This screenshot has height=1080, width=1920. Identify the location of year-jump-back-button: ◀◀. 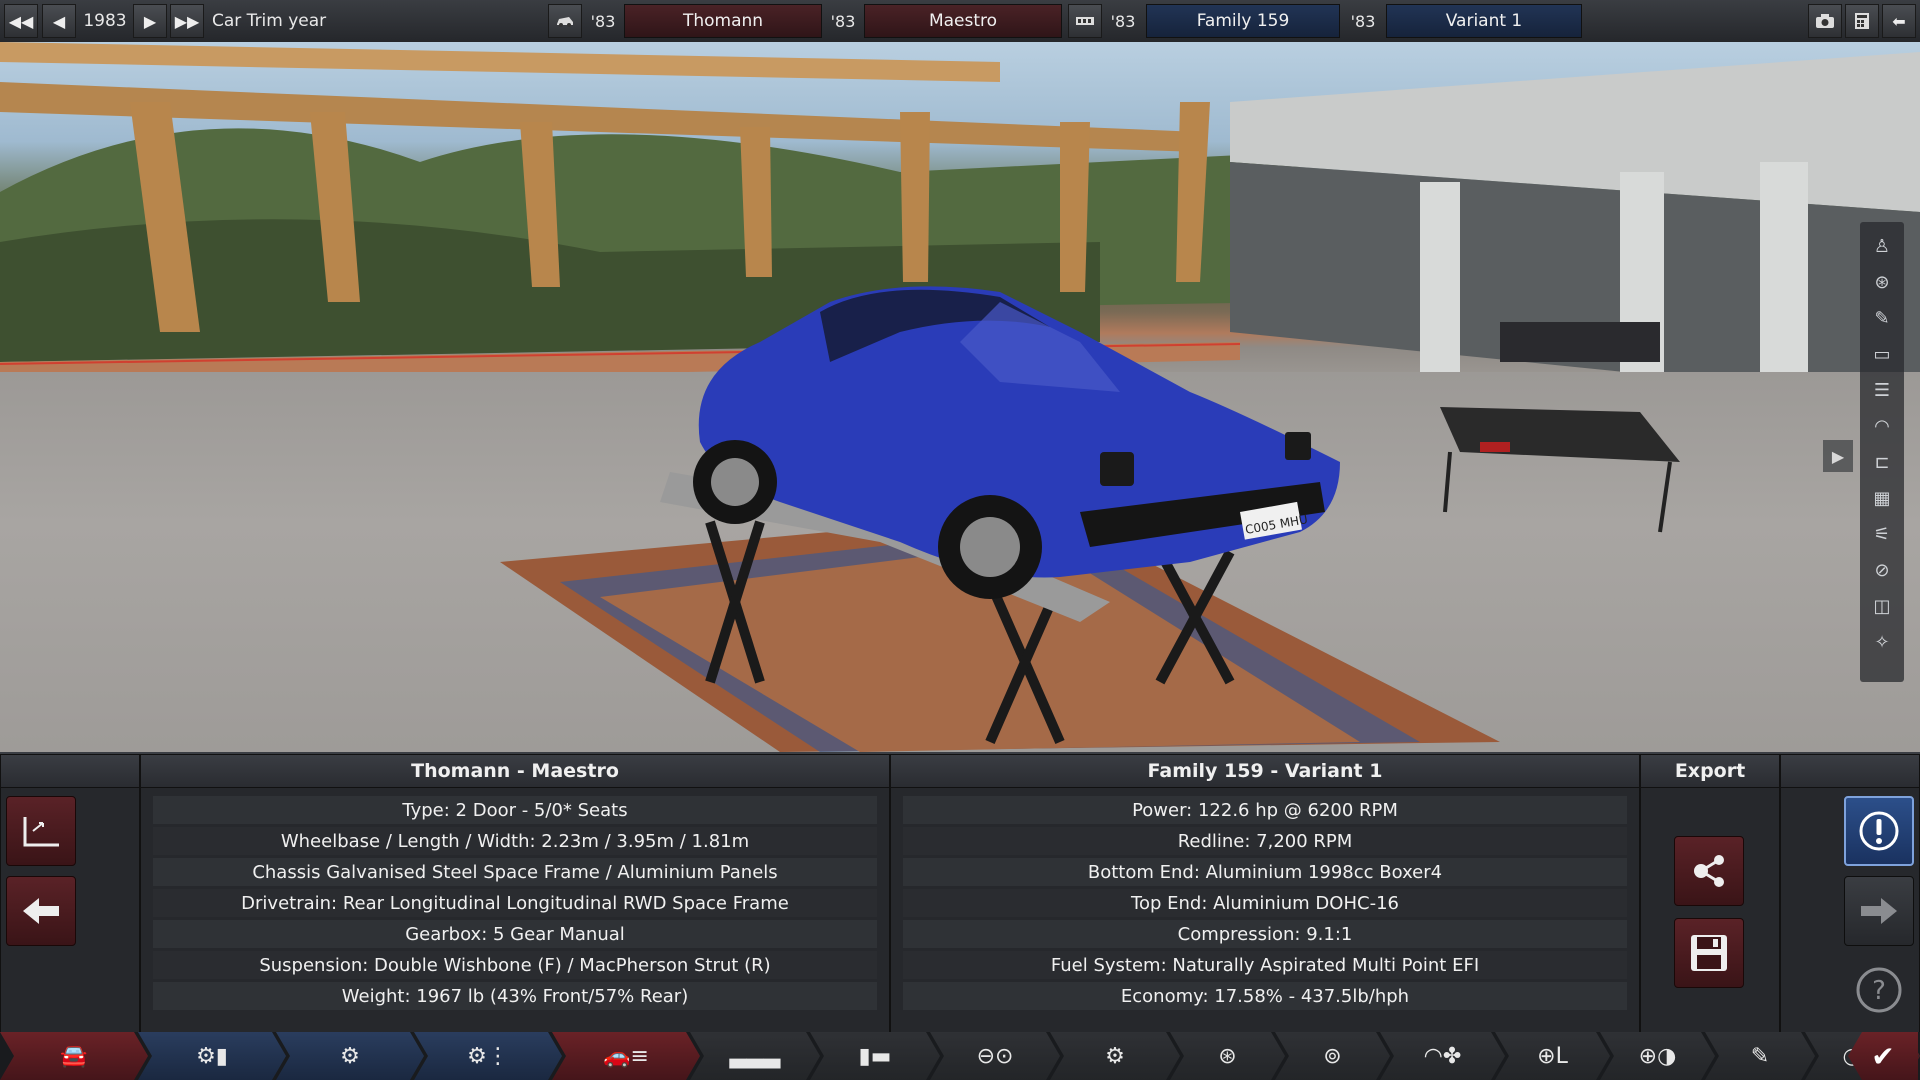
(21, 21).